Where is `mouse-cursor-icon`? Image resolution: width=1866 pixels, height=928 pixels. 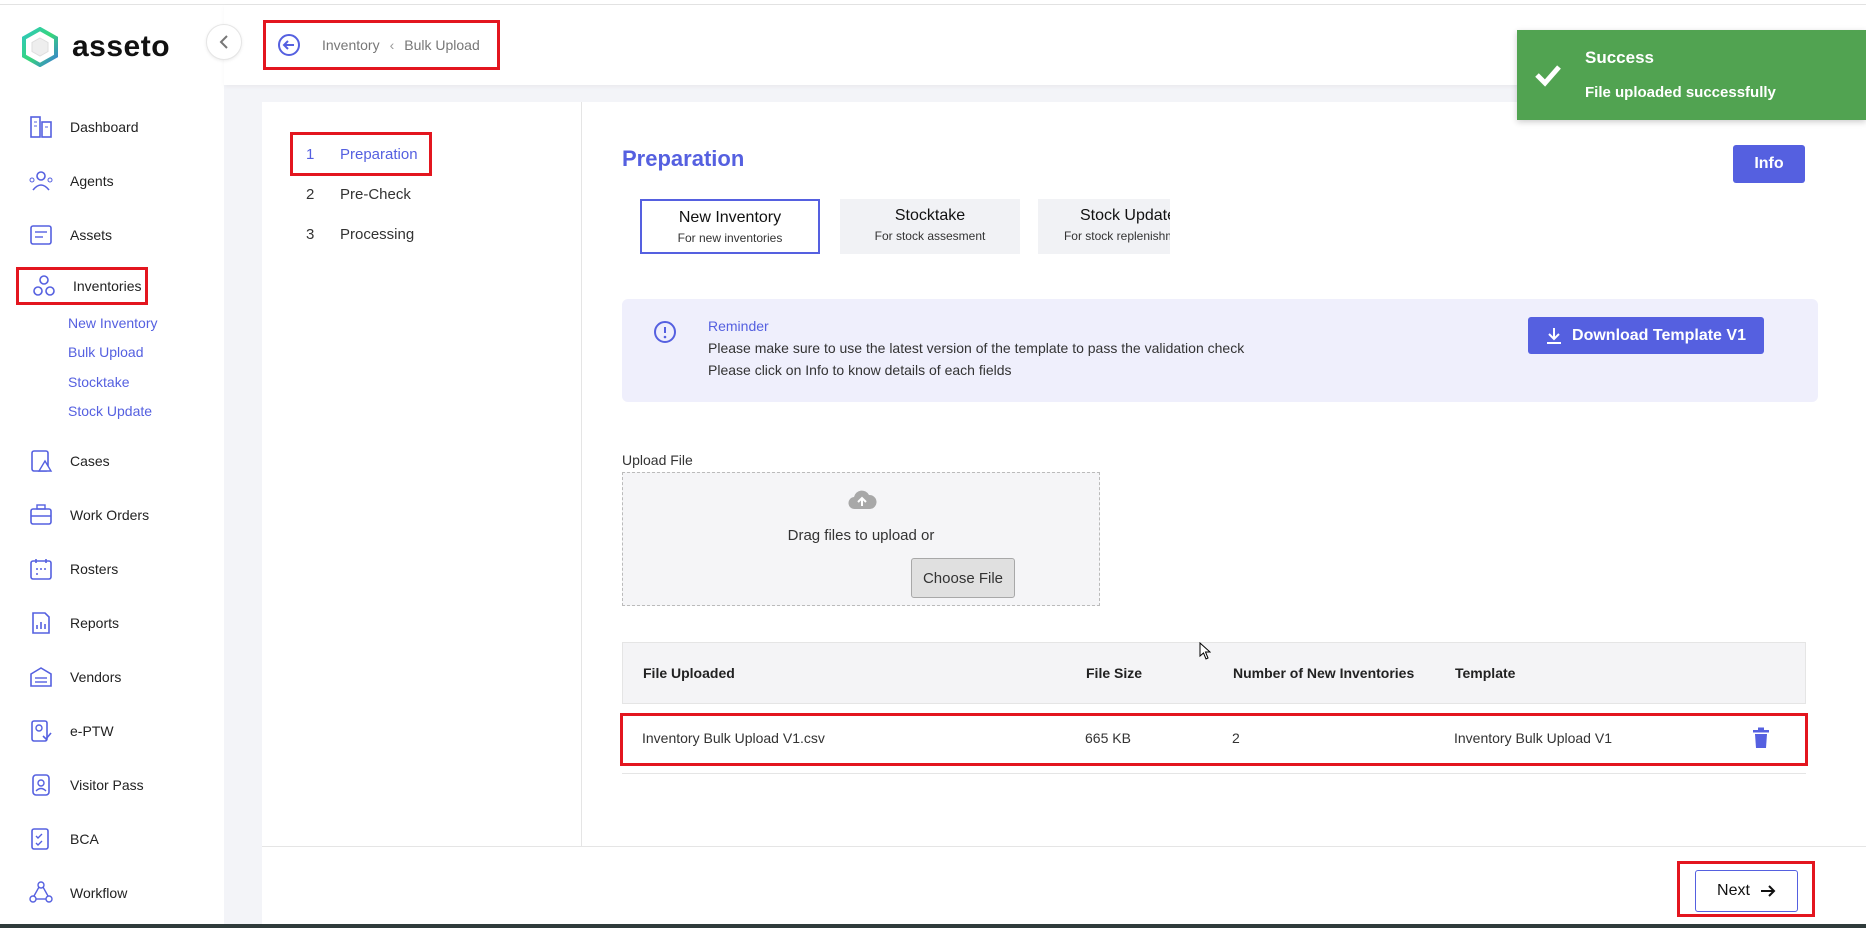 mouse-cursor-icon is located at coordinates (1205, 651).